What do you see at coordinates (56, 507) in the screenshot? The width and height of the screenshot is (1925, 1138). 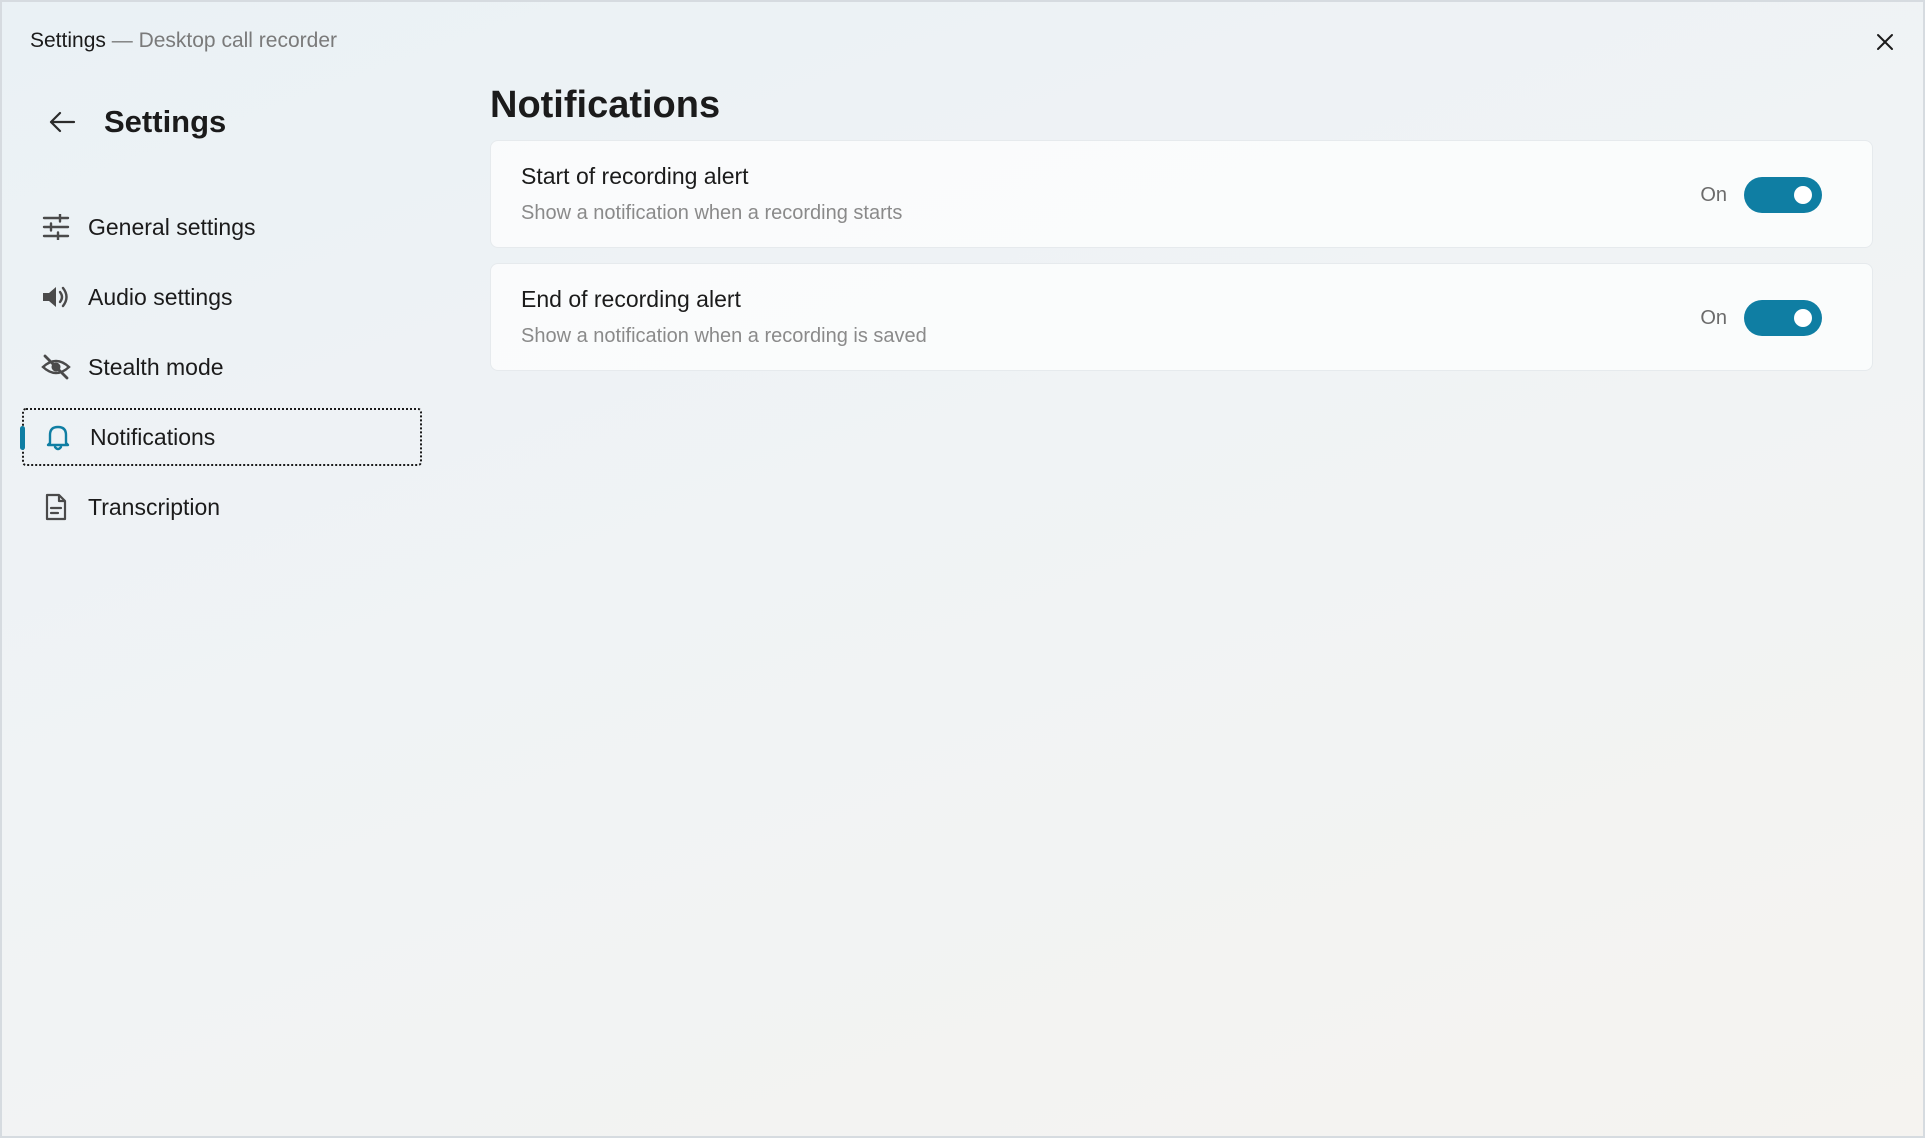 I see `document-icon` at bounding box center [56, 507].